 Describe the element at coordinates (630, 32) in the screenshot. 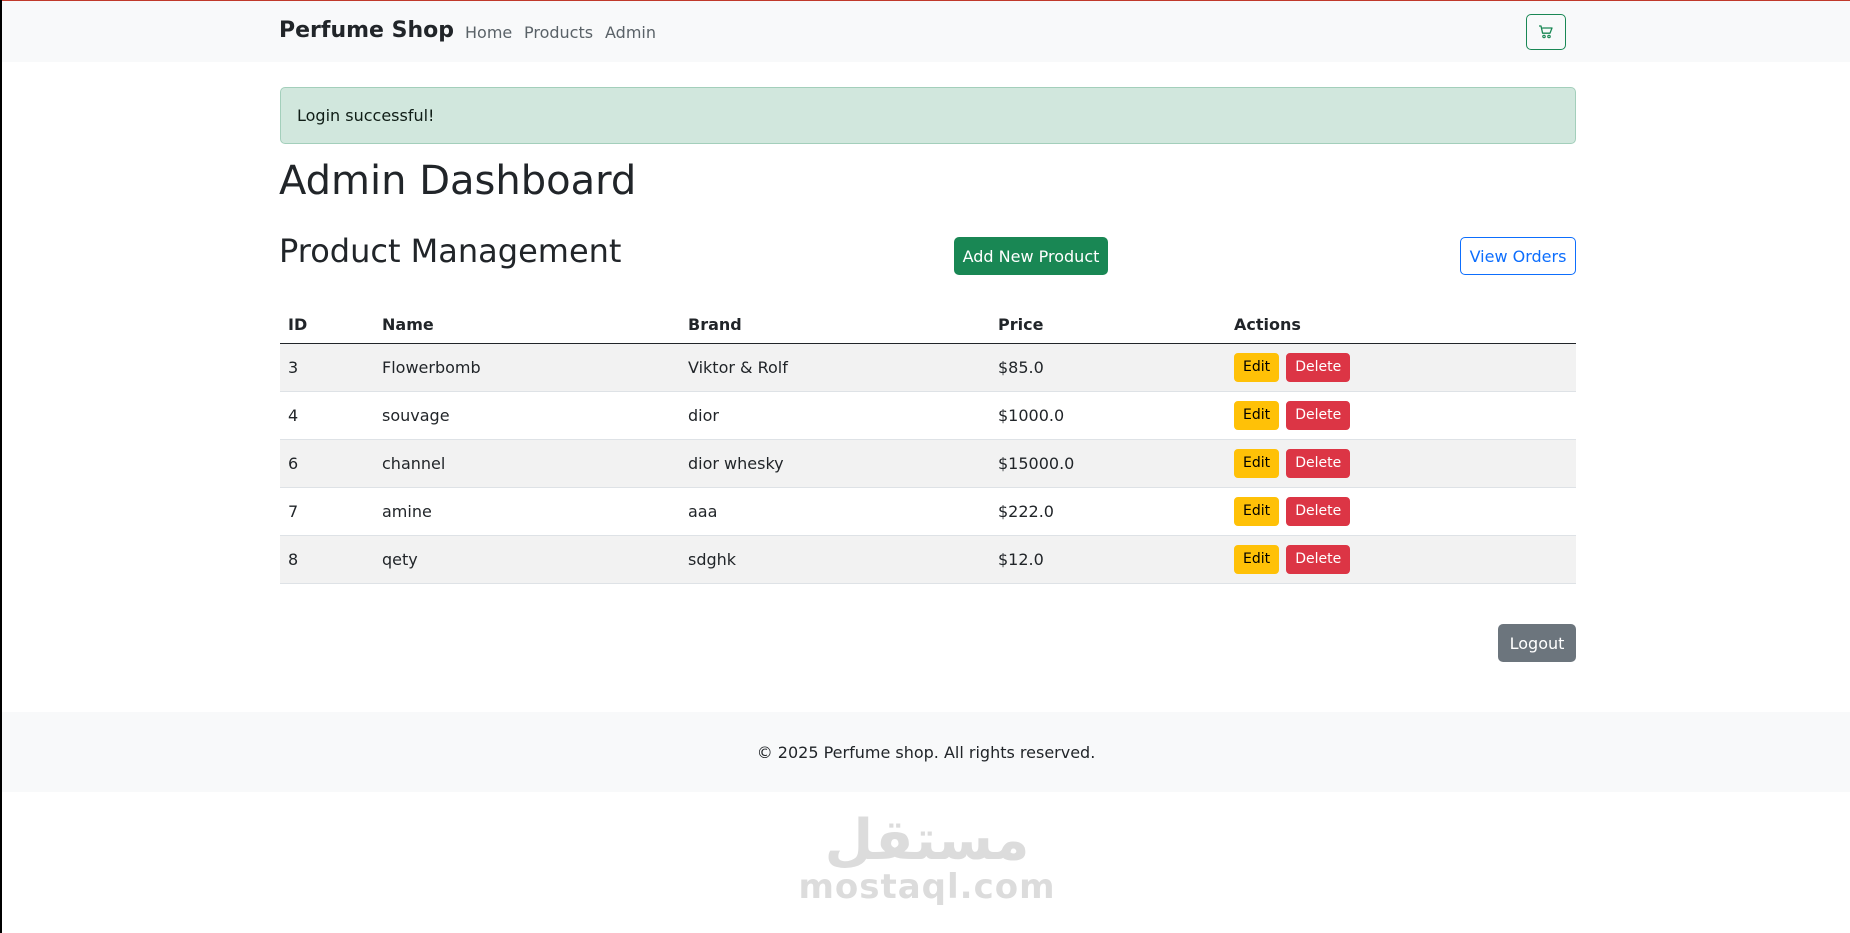

I see `nav-link-admin: Admin` at that location.